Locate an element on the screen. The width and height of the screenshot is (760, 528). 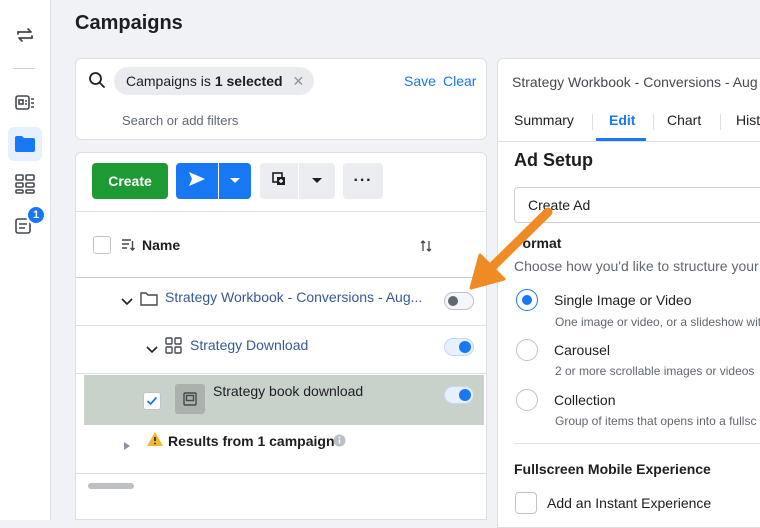
grid-icon is located at coordinates (25, 184).